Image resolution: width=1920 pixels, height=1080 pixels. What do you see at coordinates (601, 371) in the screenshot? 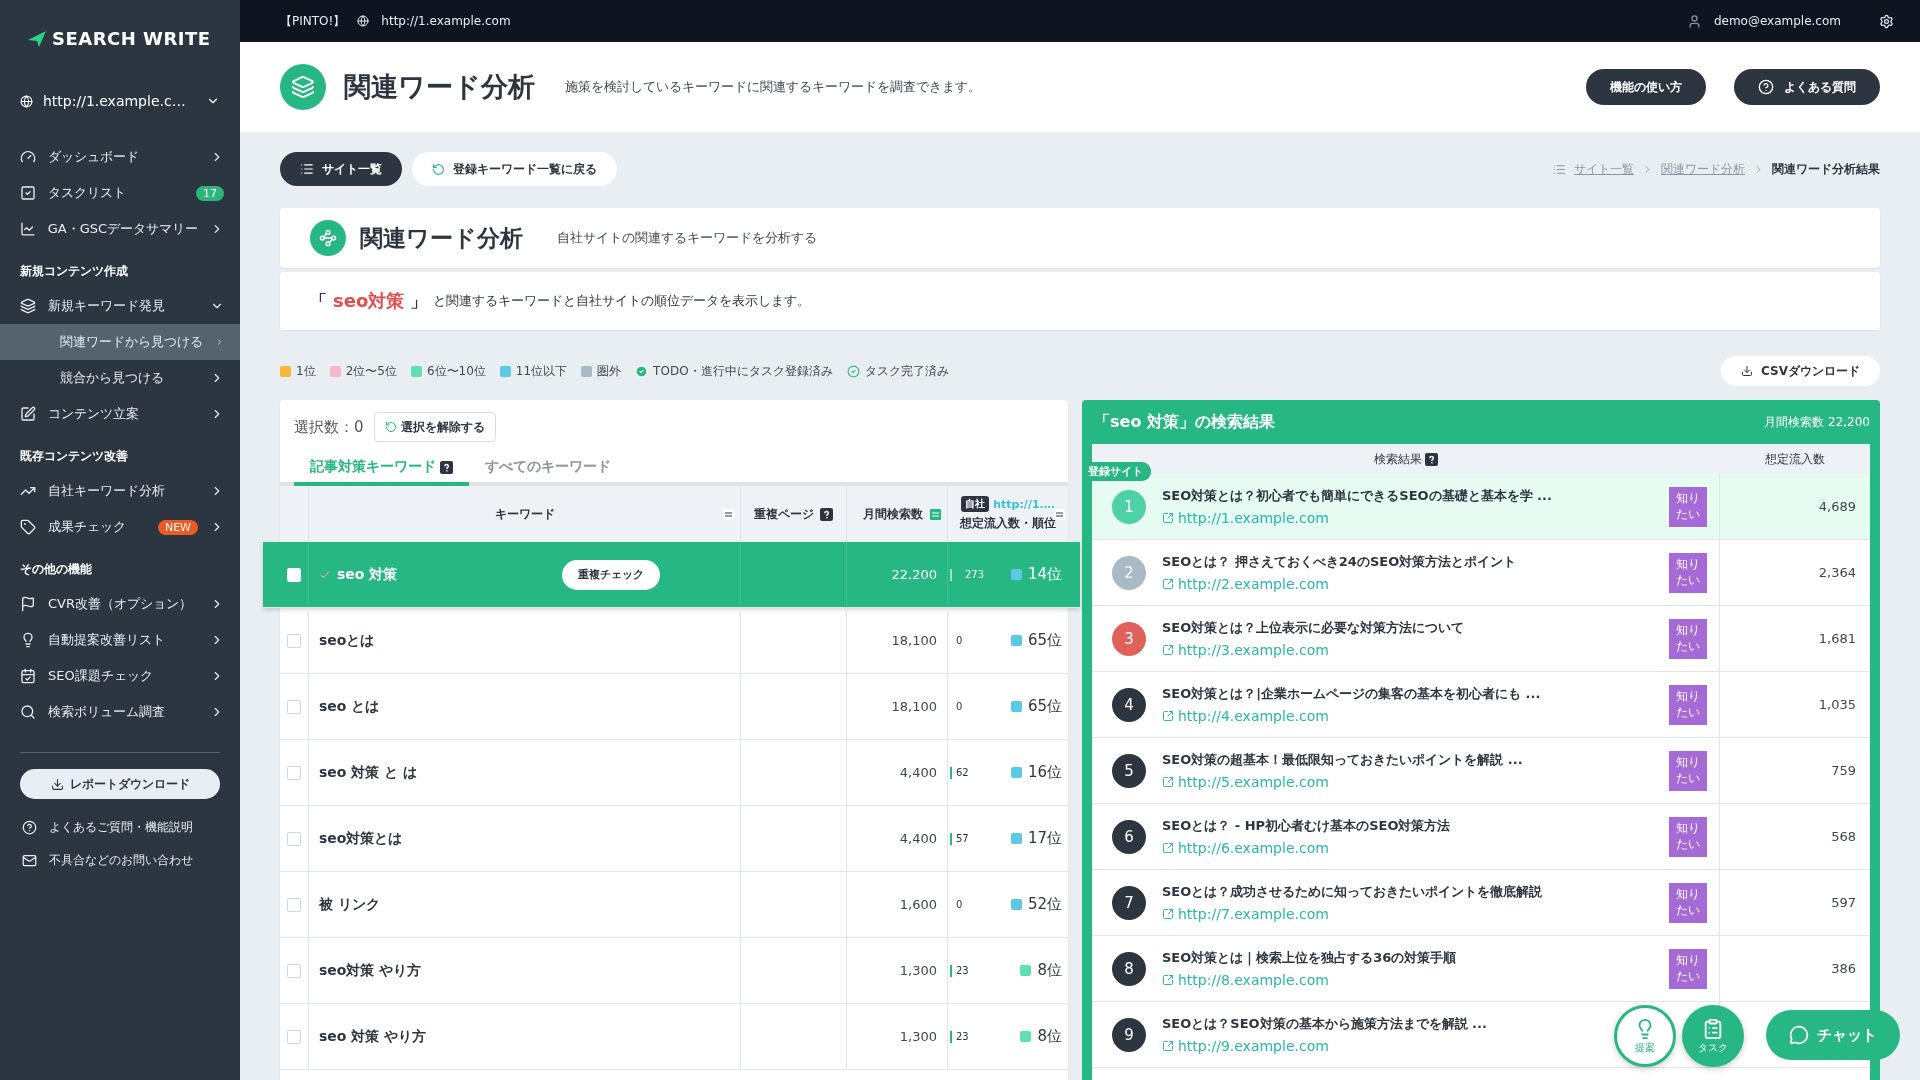
I see `legend-item: 圏外` at bounding box center [601, 371].